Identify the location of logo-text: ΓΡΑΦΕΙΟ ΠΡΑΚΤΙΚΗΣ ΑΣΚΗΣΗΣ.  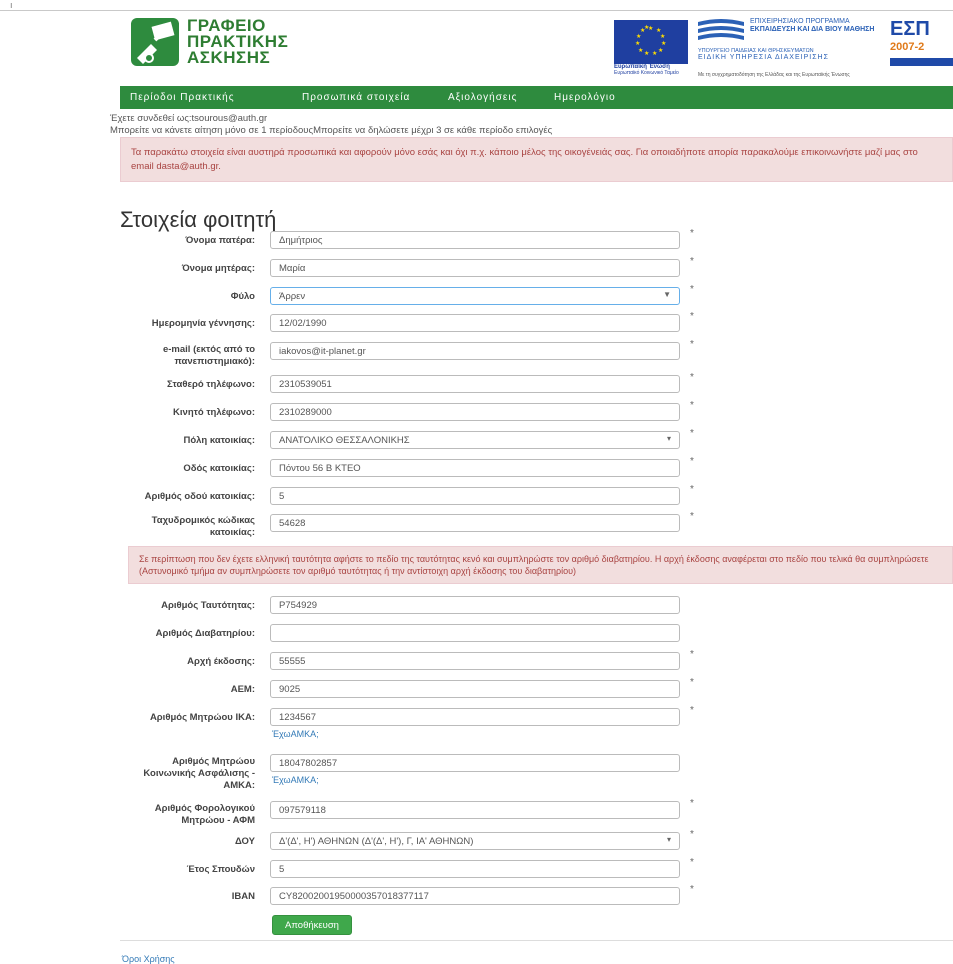
(237, 42).